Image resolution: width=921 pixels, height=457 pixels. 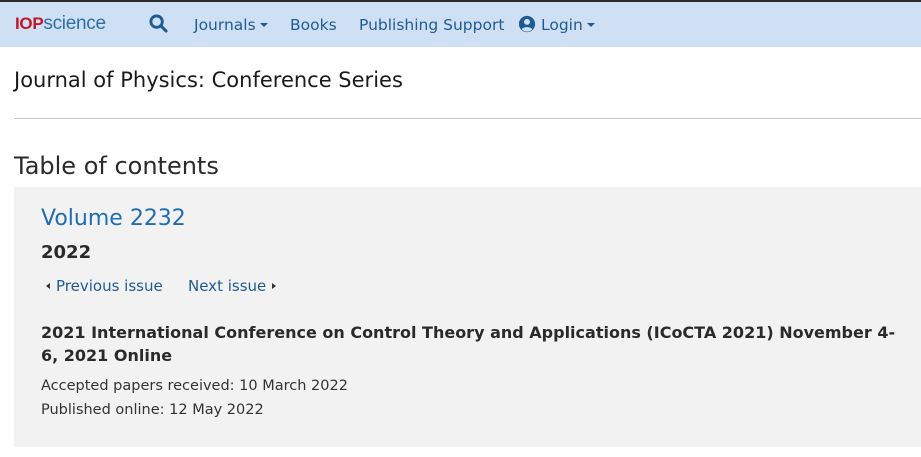 I want to click on journals-menu: Journals, so click(x=231, y=25).